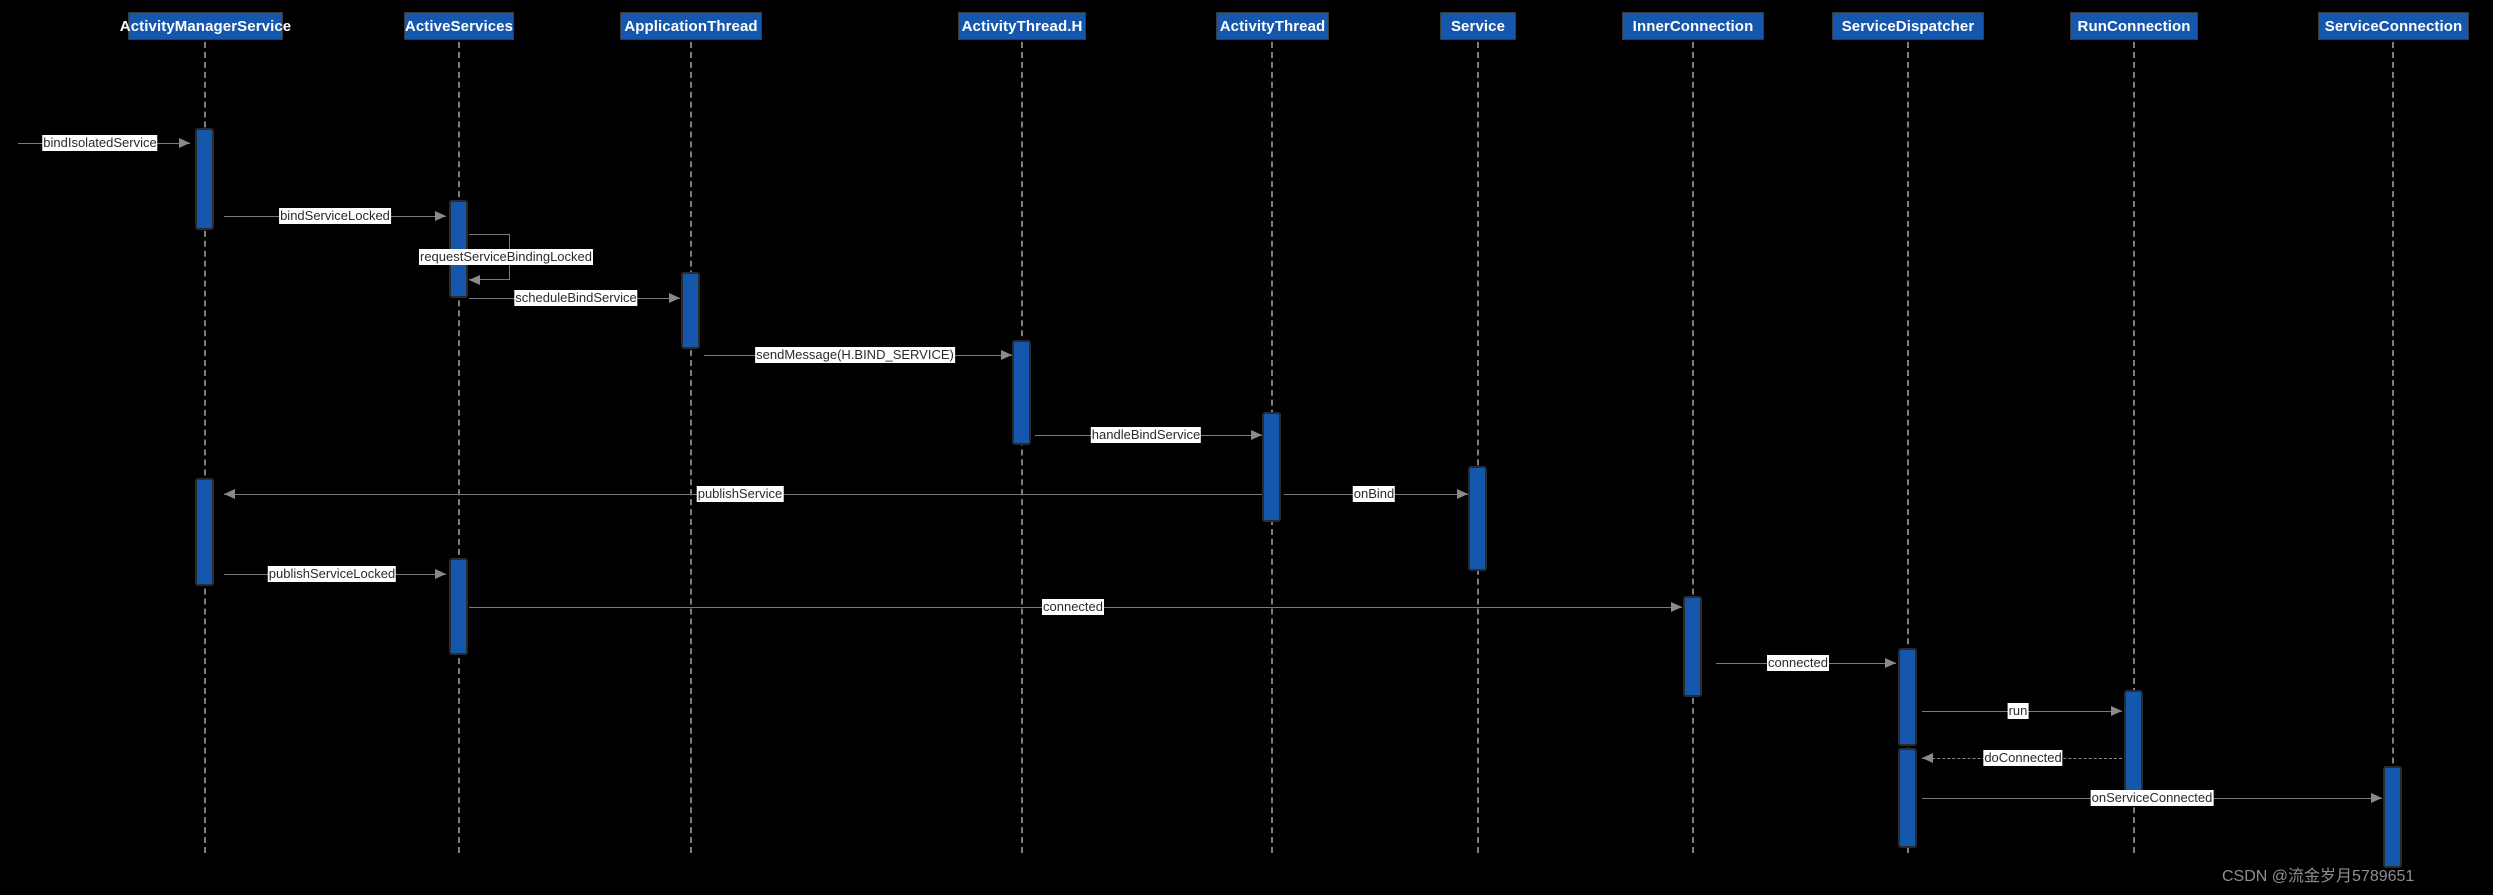 The height and width of the screenshot is (895, 2493). Describe the element at coordinates (1006, 355) in the screenshot. I see `arrow-head-m5` at that location.